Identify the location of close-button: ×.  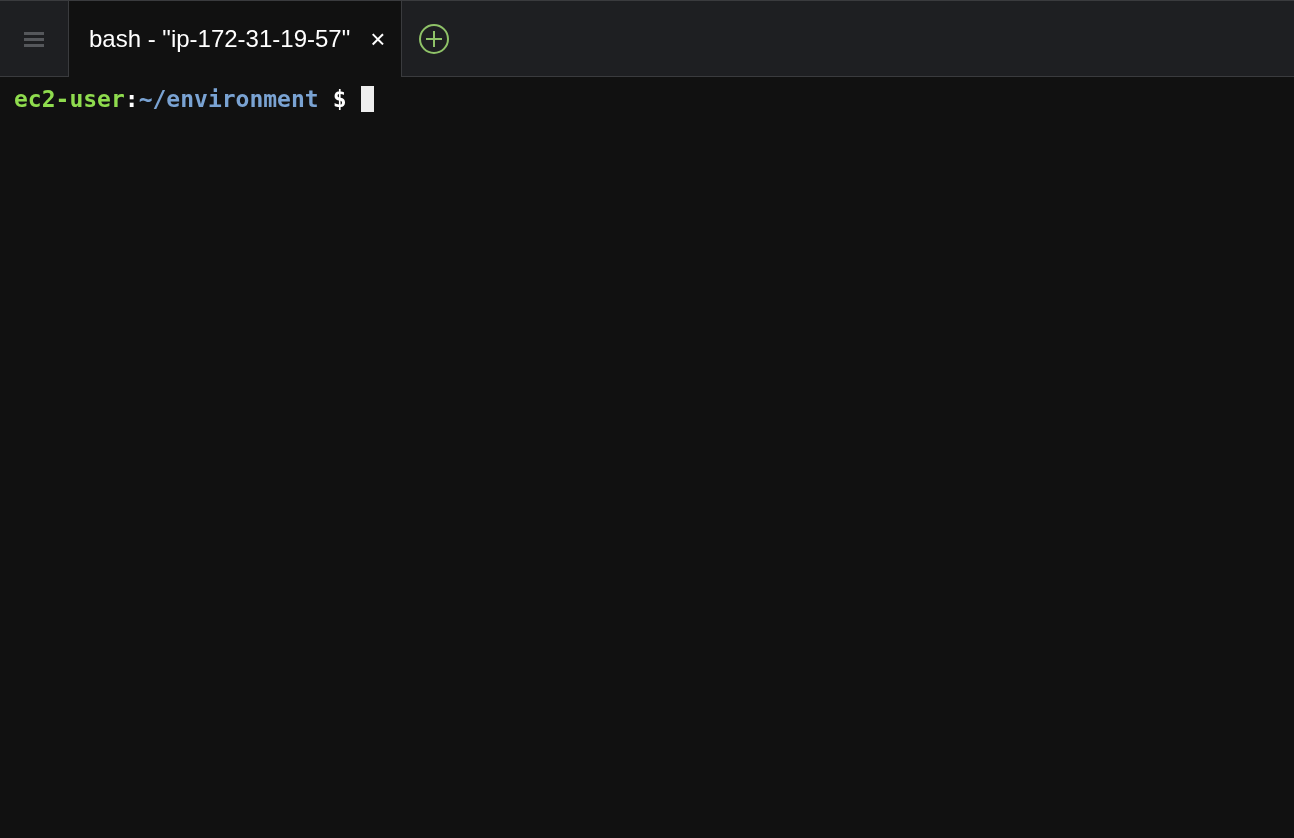
(378, 39).